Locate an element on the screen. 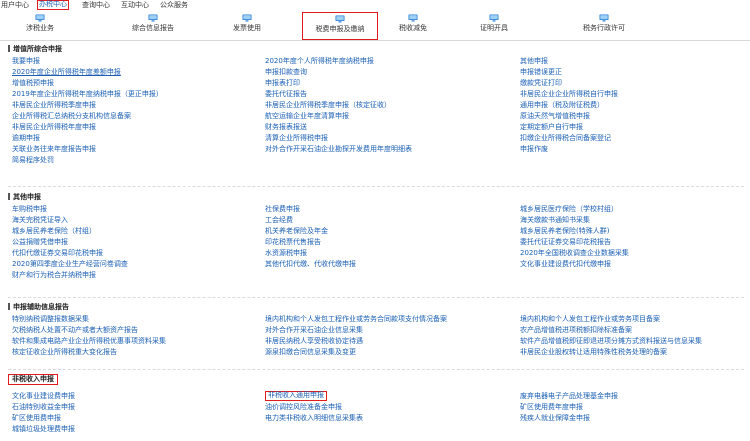  declaration-link: 我要申报 is located at coordinates (26, 61).